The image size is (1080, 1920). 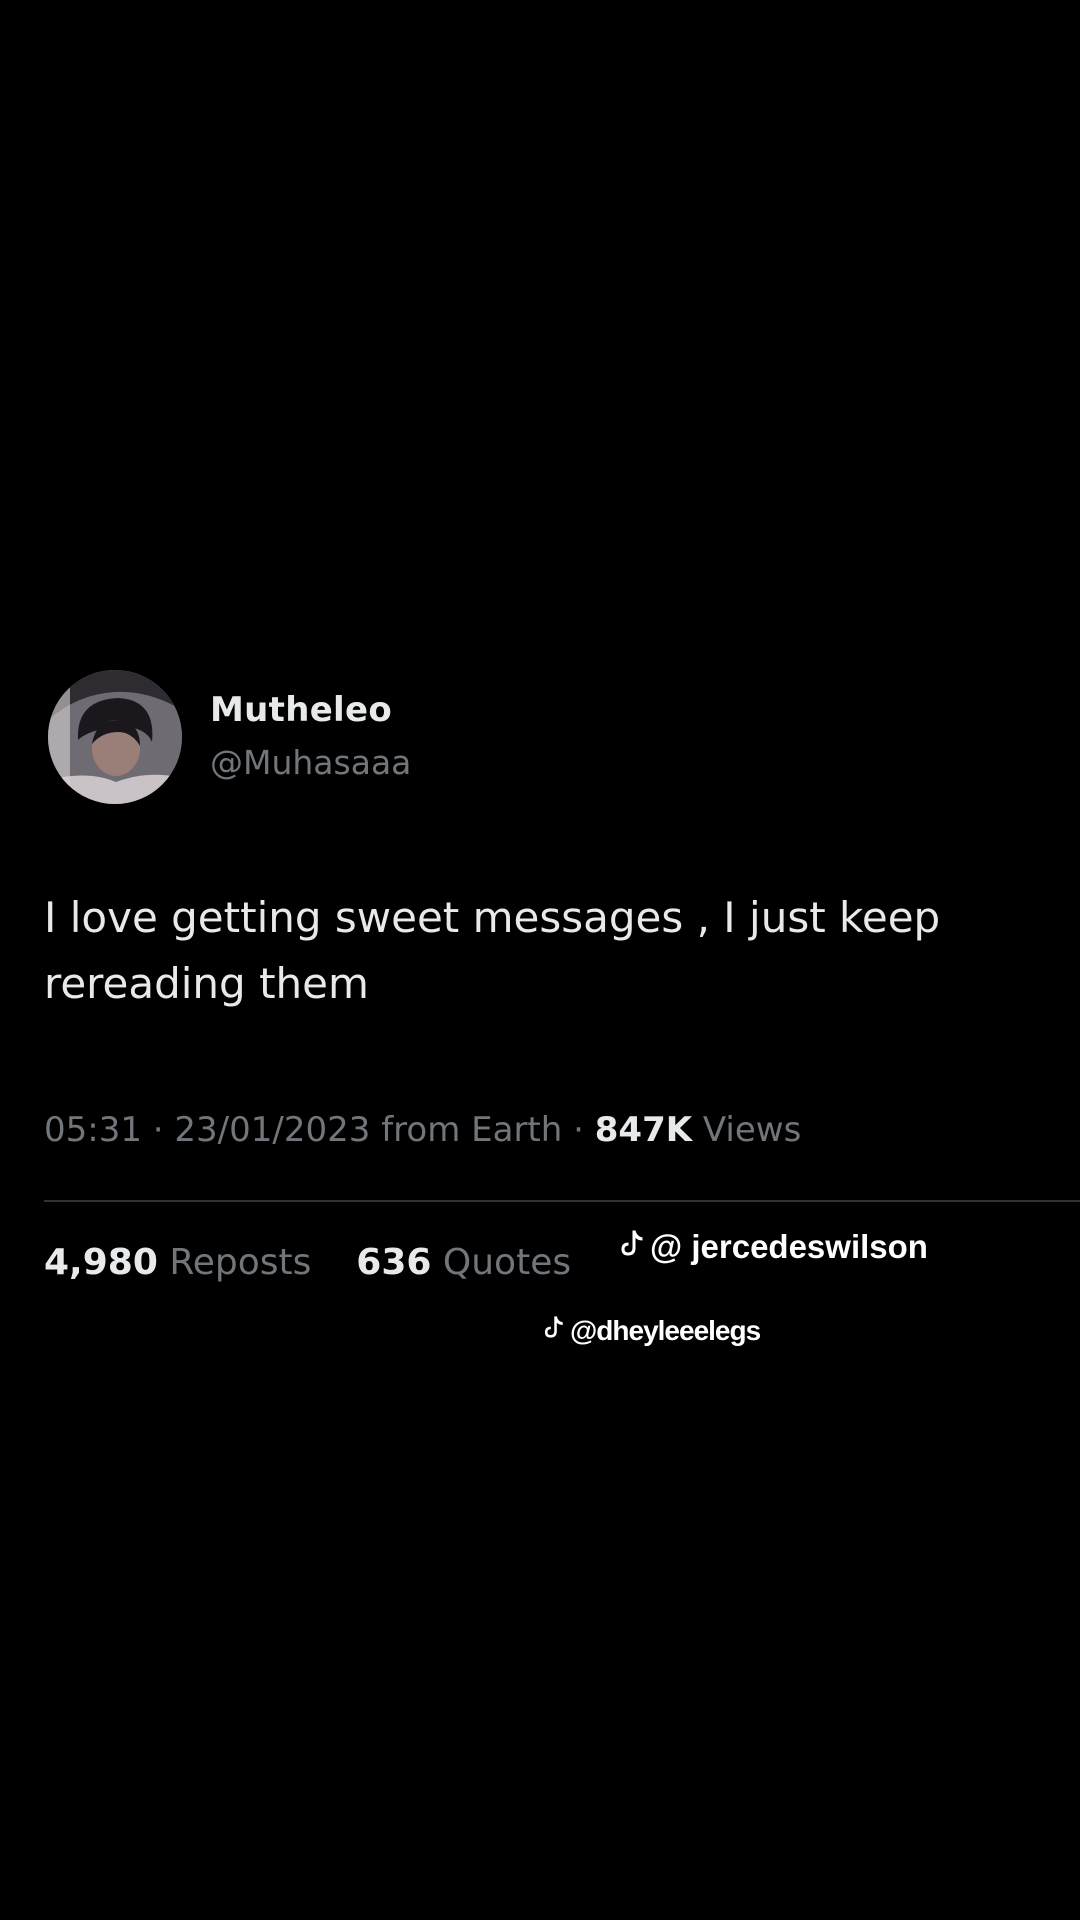 What do you see at coordinates (507, 1262) in the screenshot?
I see `quotes-label: Quotes` at bounding box center [507, 1262].